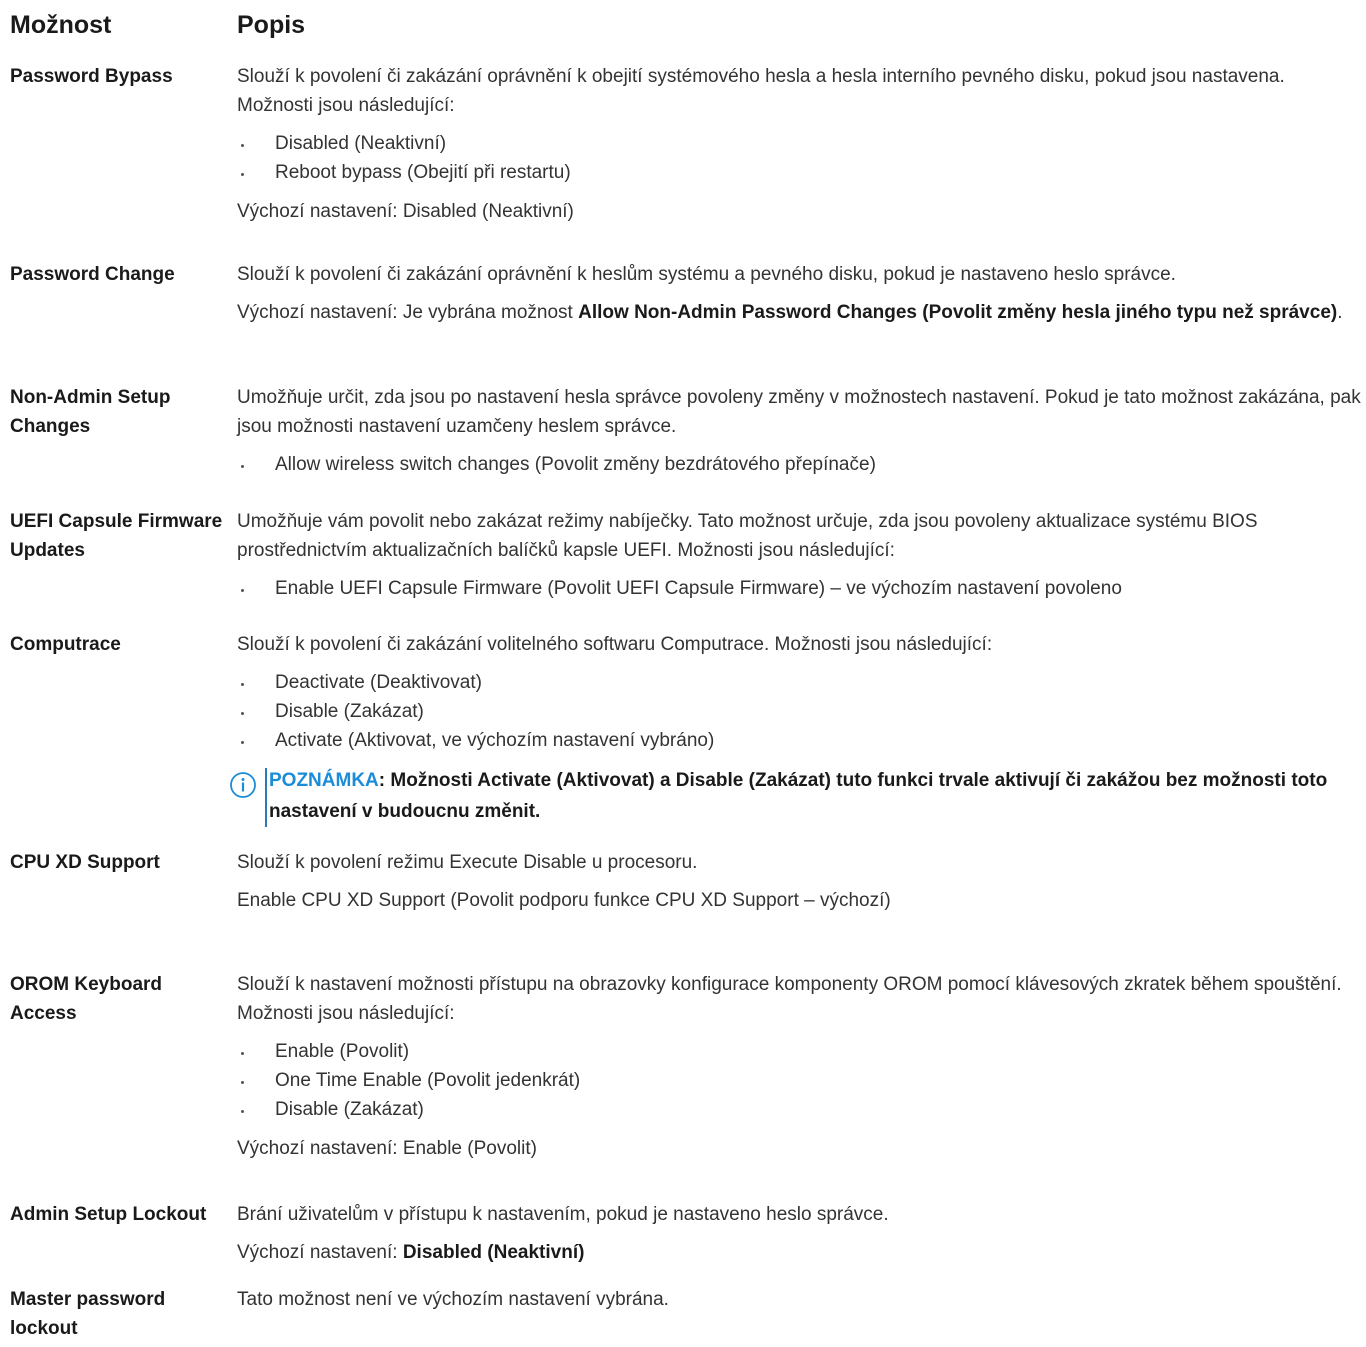 The image size is (1366, 1347). What do you see at coordinates (91, 76) in the screenshot?
I see `option-name: Password Bypass` at bounding box center [91, 76].